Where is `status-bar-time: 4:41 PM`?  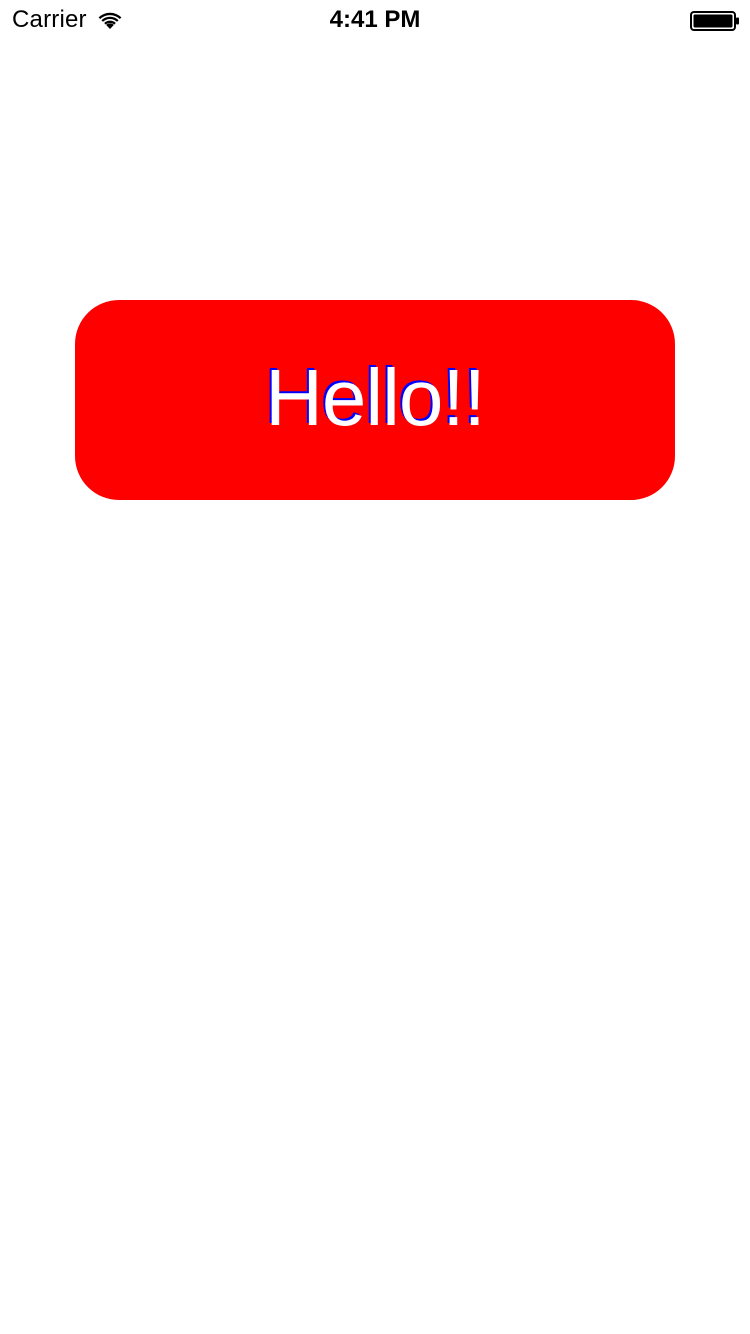
status-bar-time: 4:41 PM is located at coordinates (375, 19).